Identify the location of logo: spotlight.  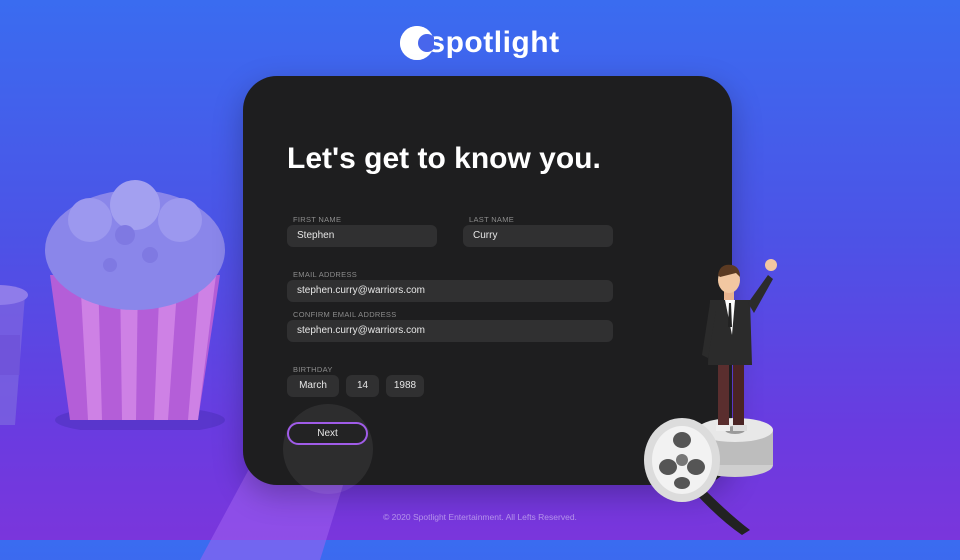
(480, 43).